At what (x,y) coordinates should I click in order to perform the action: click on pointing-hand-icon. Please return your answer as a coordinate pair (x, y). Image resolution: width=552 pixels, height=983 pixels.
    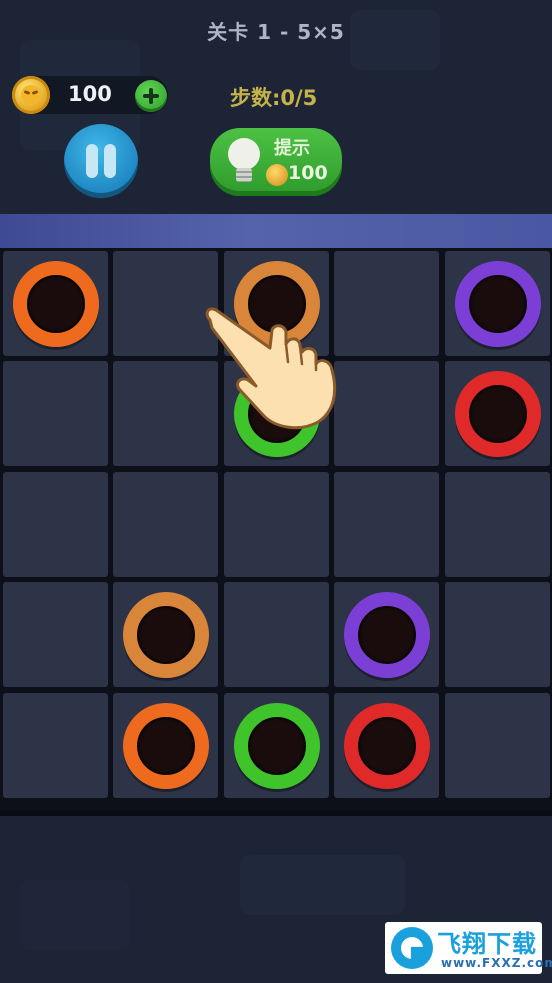
    Looking at the image, I should click on (271, 368).